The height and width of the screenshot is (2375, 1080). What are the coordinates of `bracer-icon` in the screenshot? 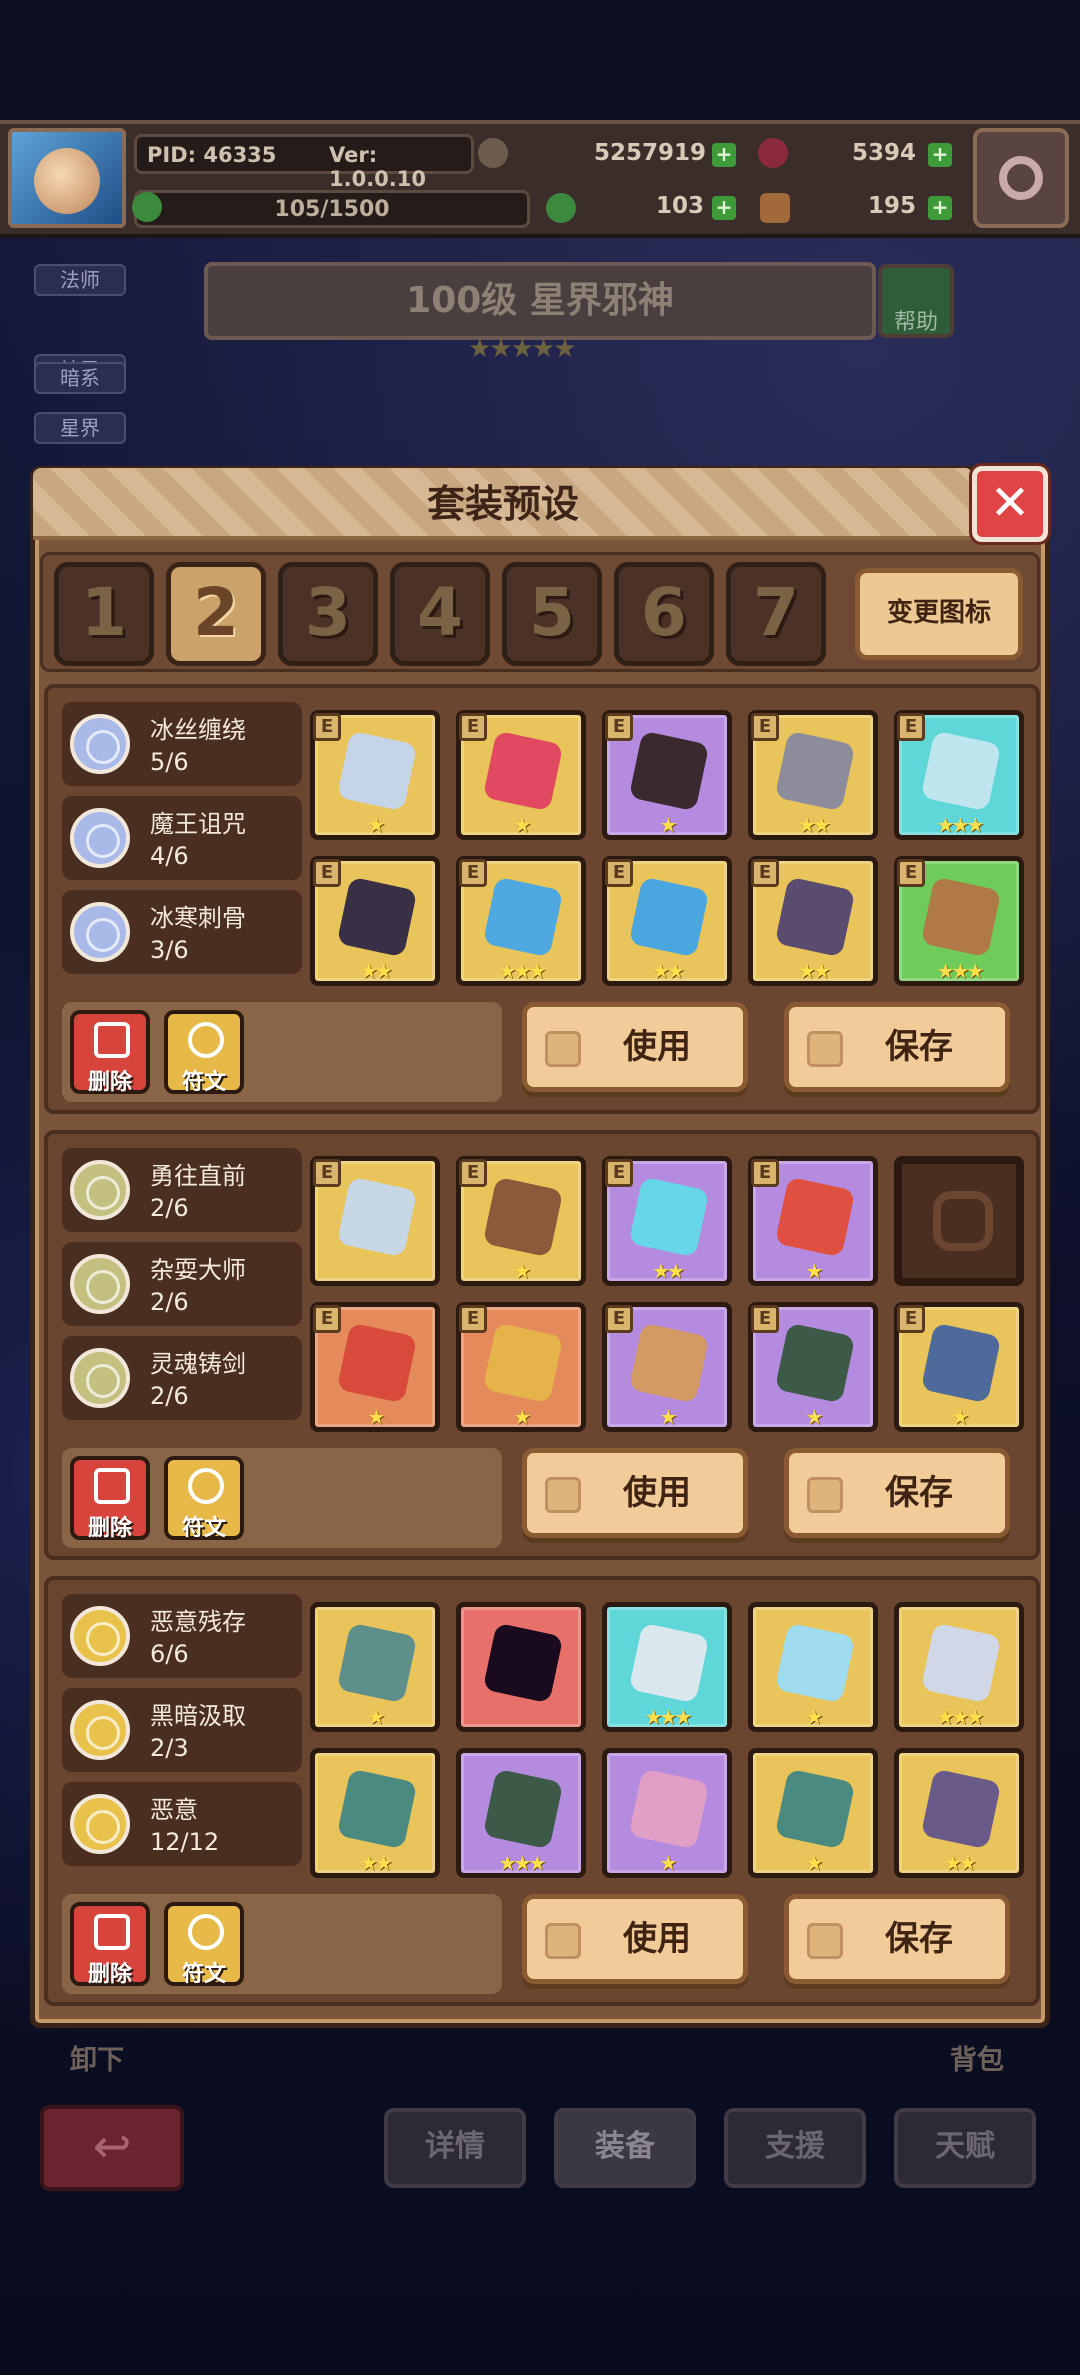 It's located at (815, 917).